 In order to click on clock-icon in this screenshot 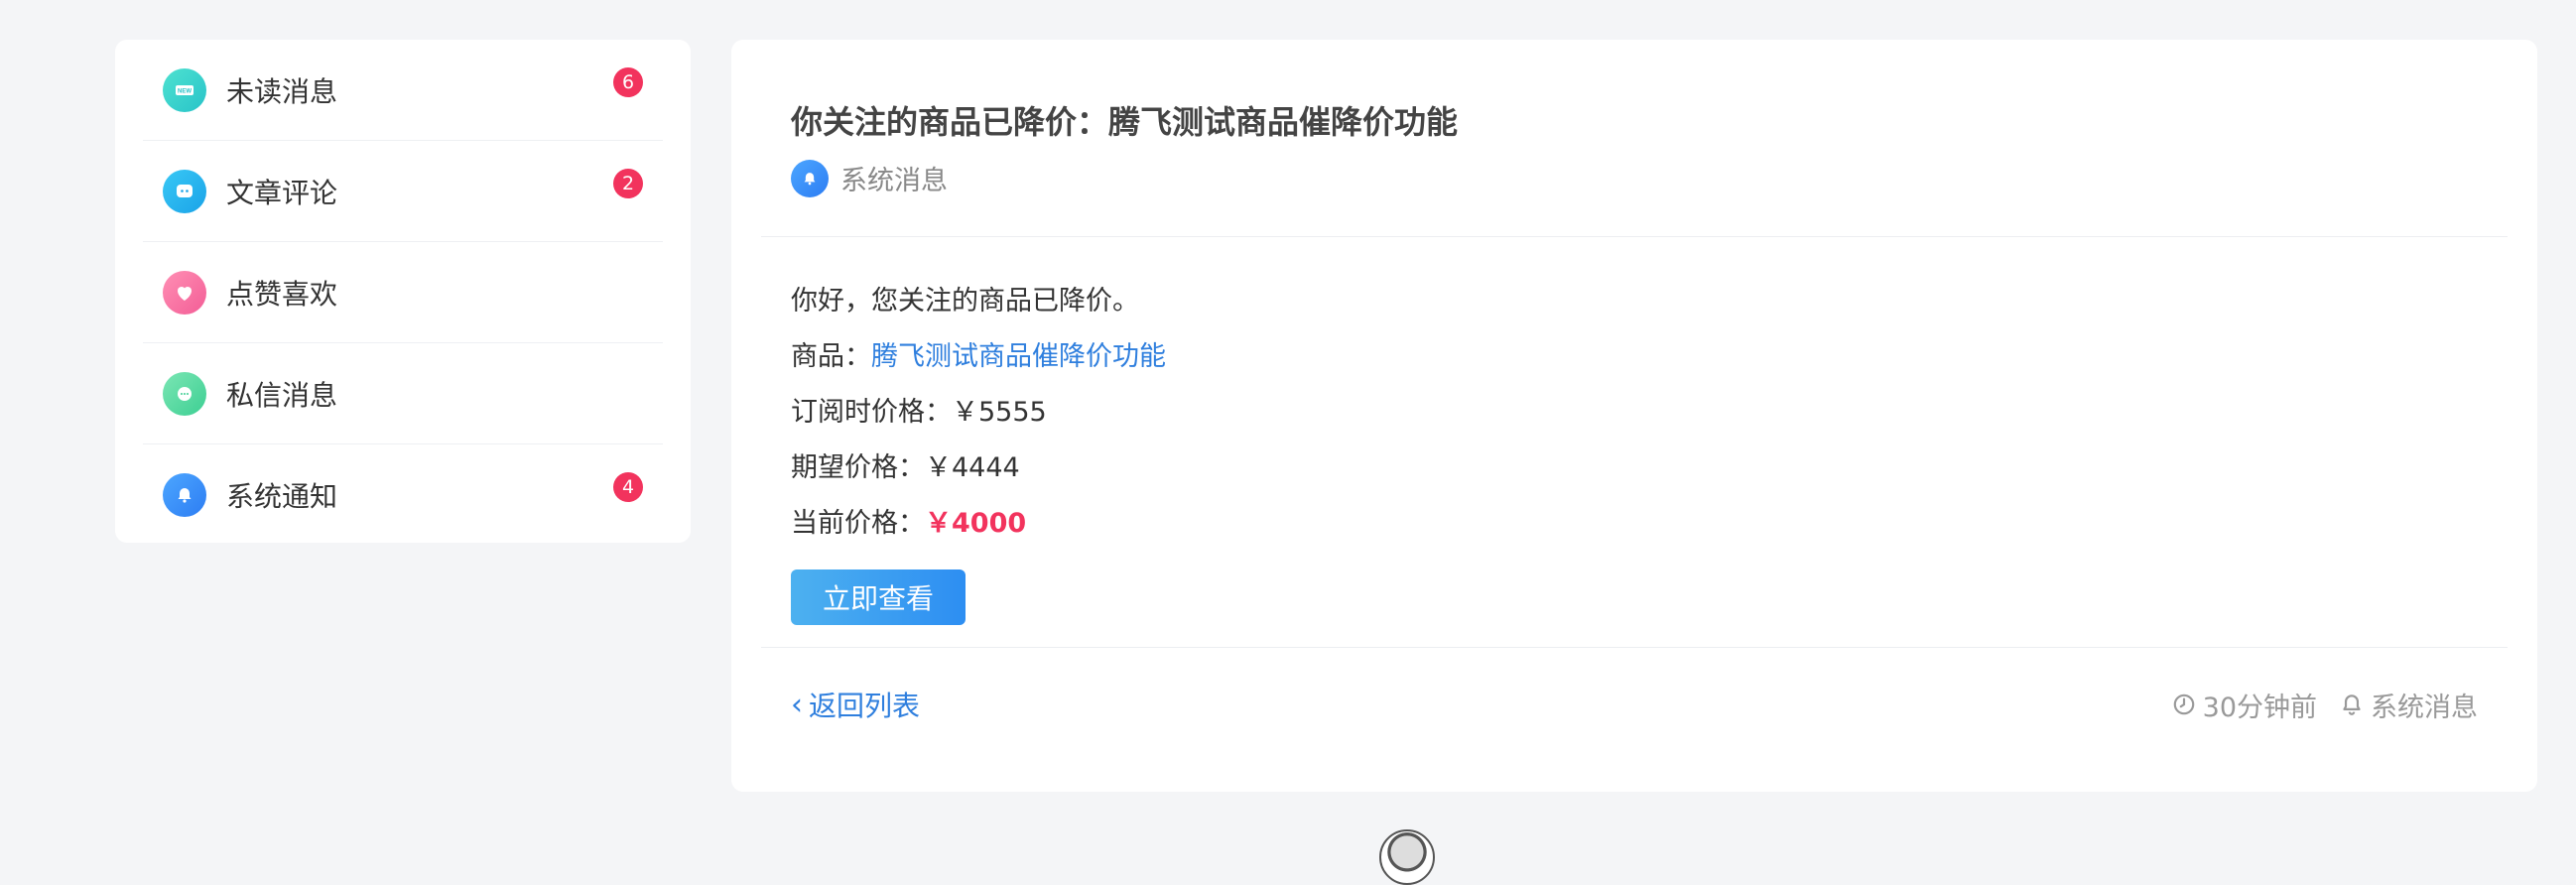, I will do `click(2183, 704)`.